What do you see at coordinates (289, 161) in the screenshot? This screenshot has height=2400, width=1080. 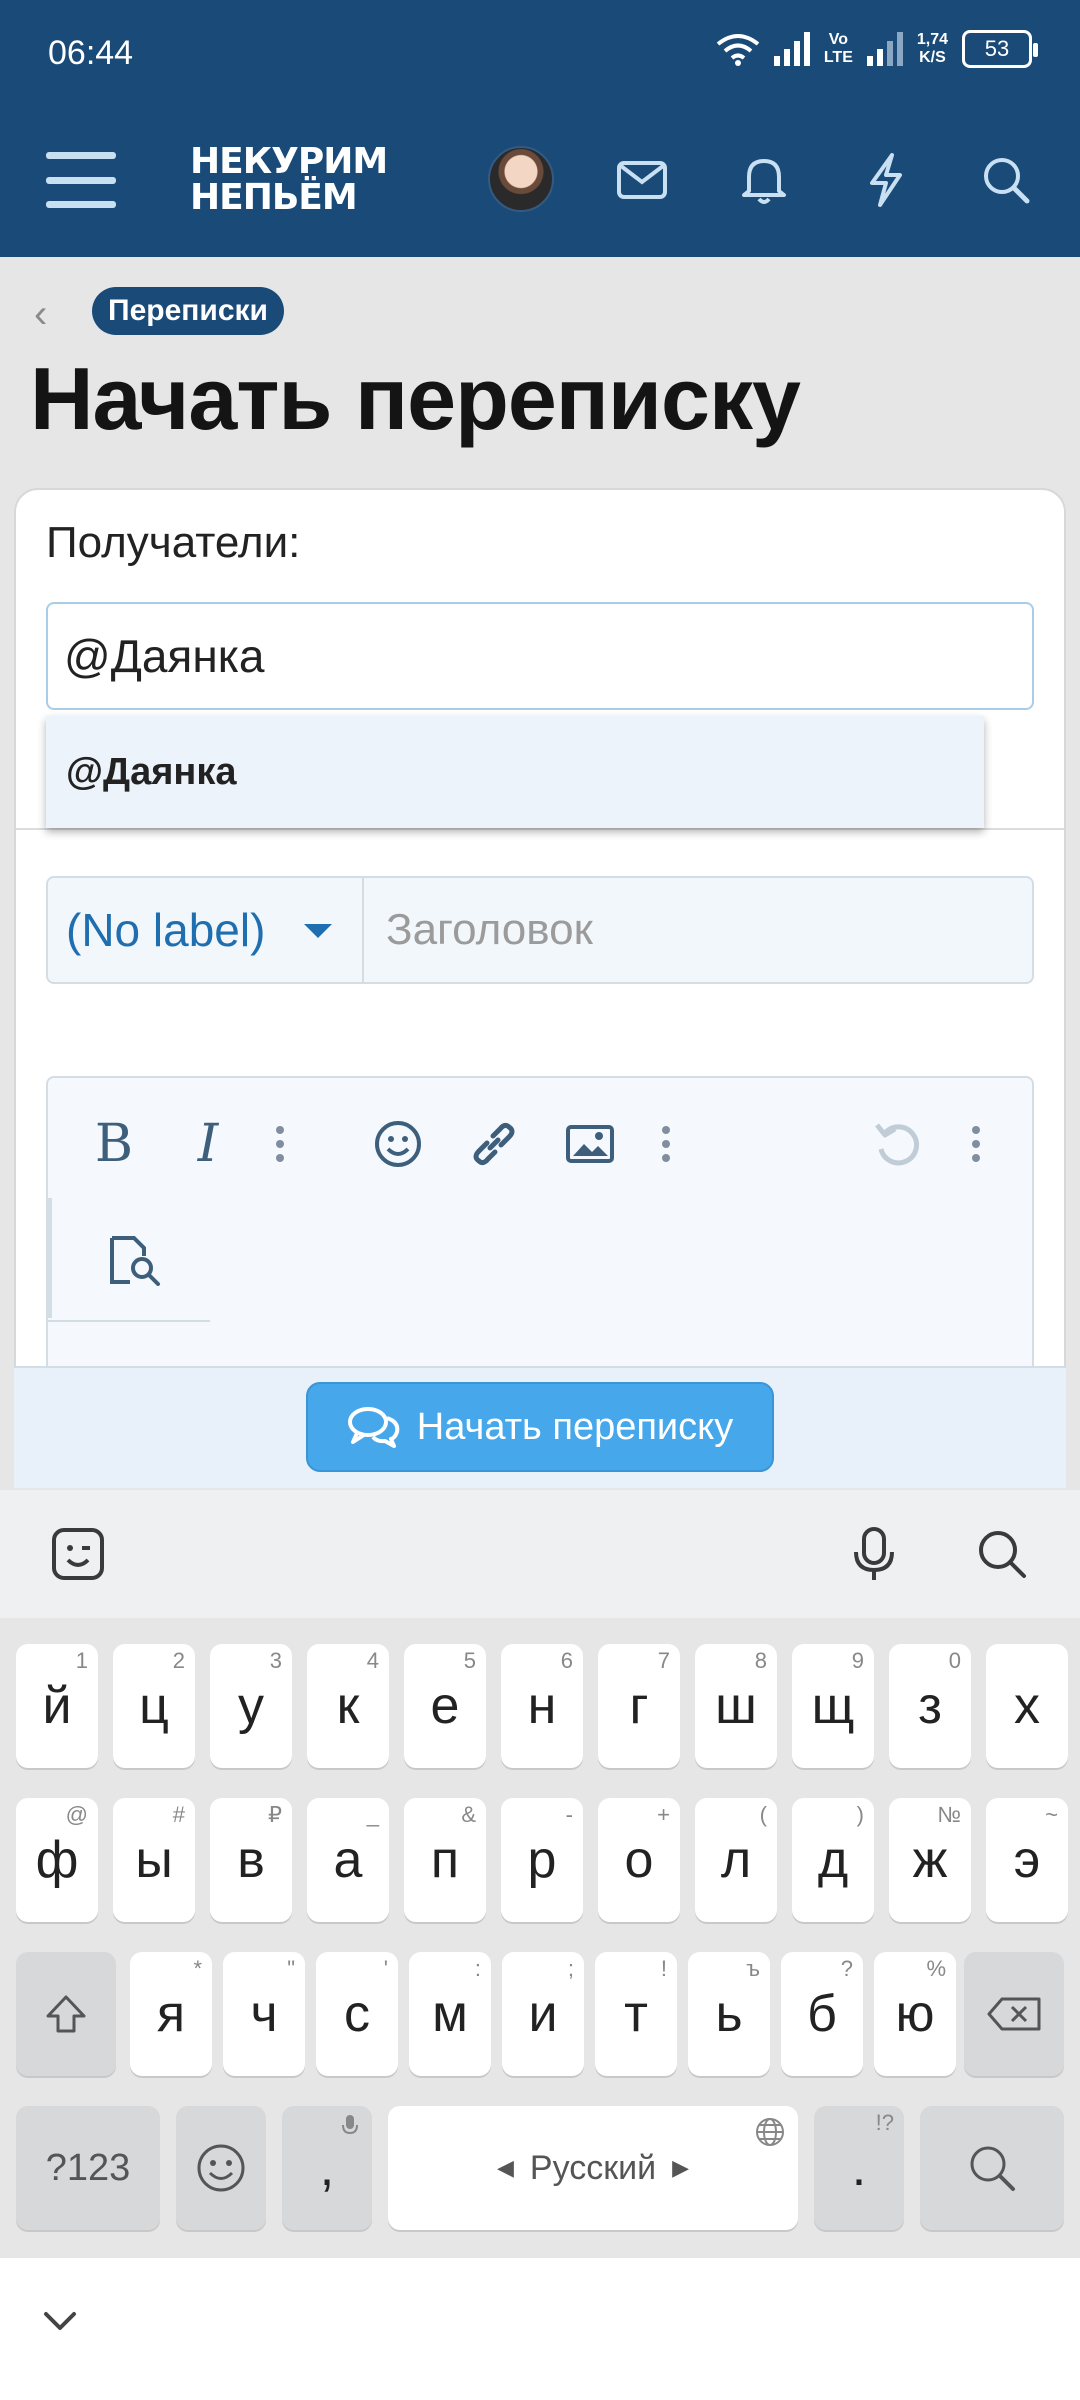 I see `logo-line-1: НЕКУРИМ` at bounding box center [289, 161].